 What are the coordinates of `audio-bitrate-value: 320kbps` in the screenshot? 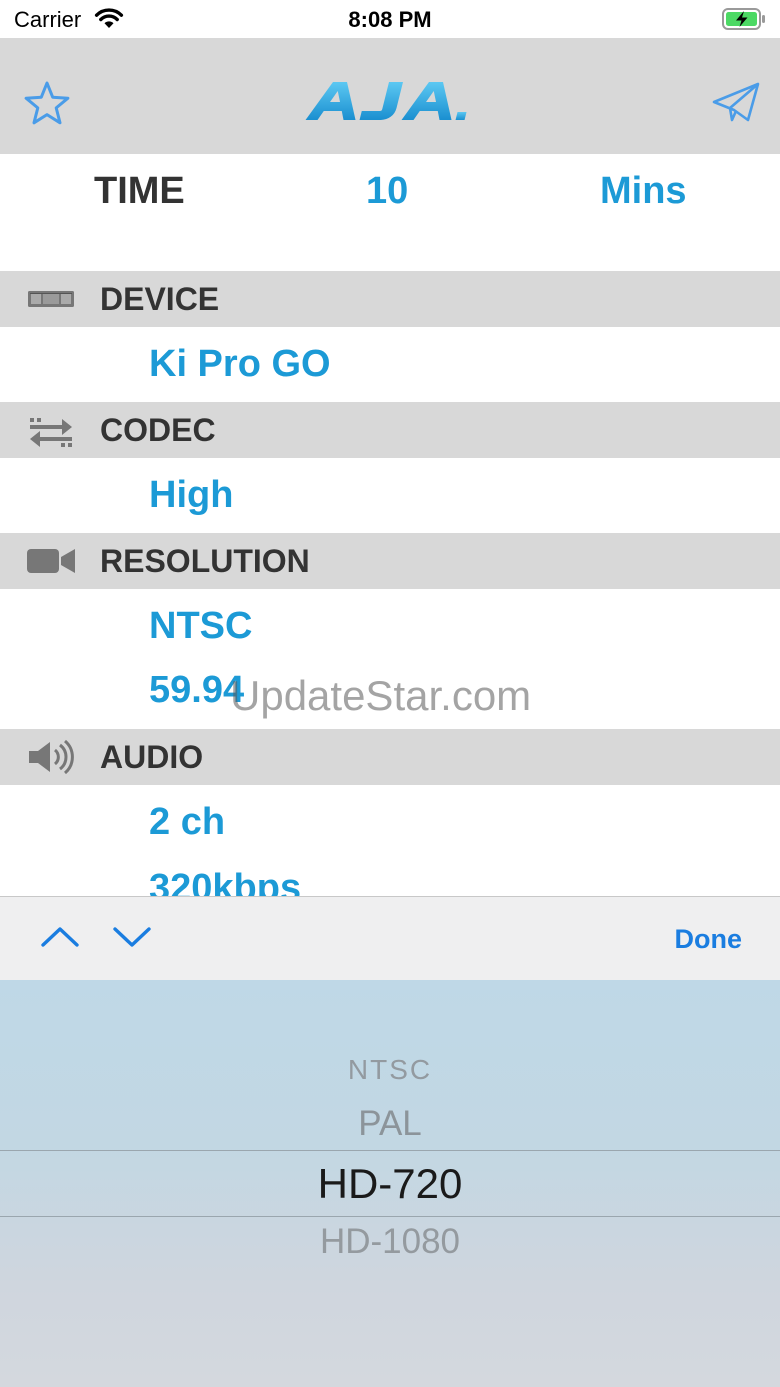 It's located at (225, 882).